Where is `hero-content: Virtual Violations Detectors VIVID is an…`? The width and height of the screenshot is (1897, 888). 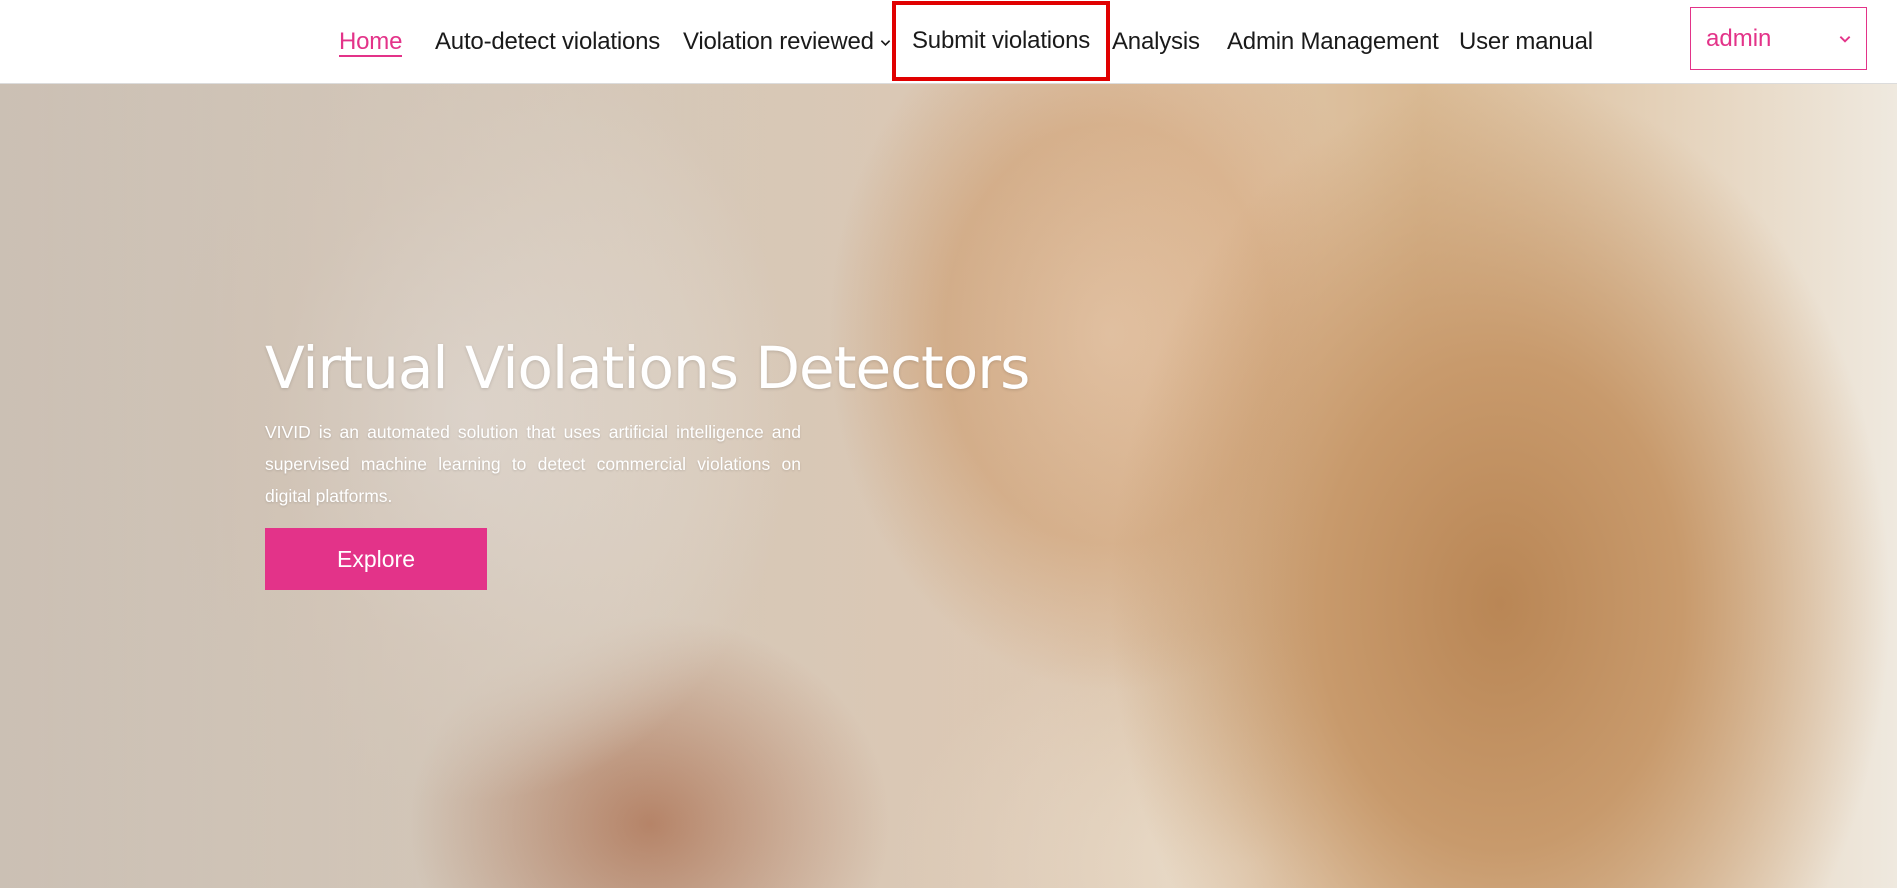
hero-content: Virtual Violations Detectors VIVID is an… is located at coordinates (647, 462).